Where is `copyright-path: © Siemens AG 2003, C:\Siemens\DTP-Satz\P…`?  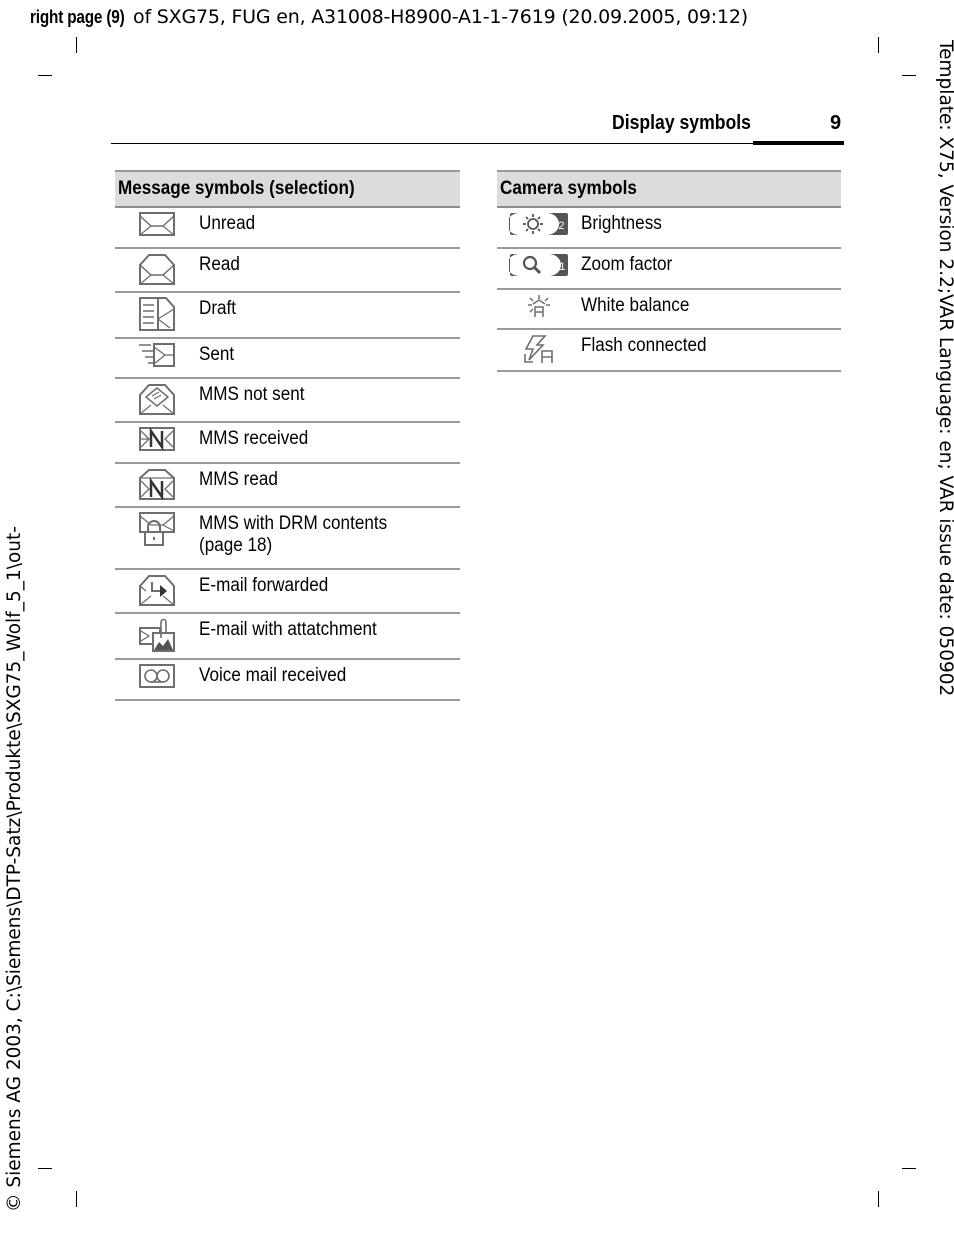
copyright-path: © Siemens AG 2003, C:\Siemens\DTP-Satz\P… is located at coordinates (14, 869).